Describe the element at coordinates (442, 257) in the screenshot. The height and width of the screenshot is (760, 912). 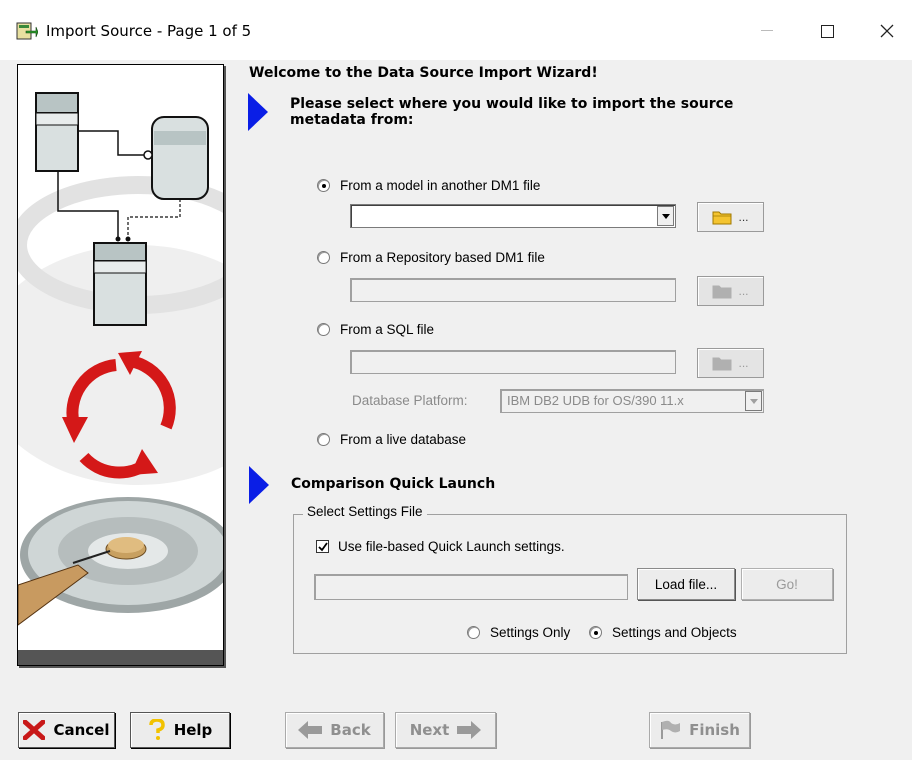
I see `radio-label: From a Repository based DM1 file` at that location.